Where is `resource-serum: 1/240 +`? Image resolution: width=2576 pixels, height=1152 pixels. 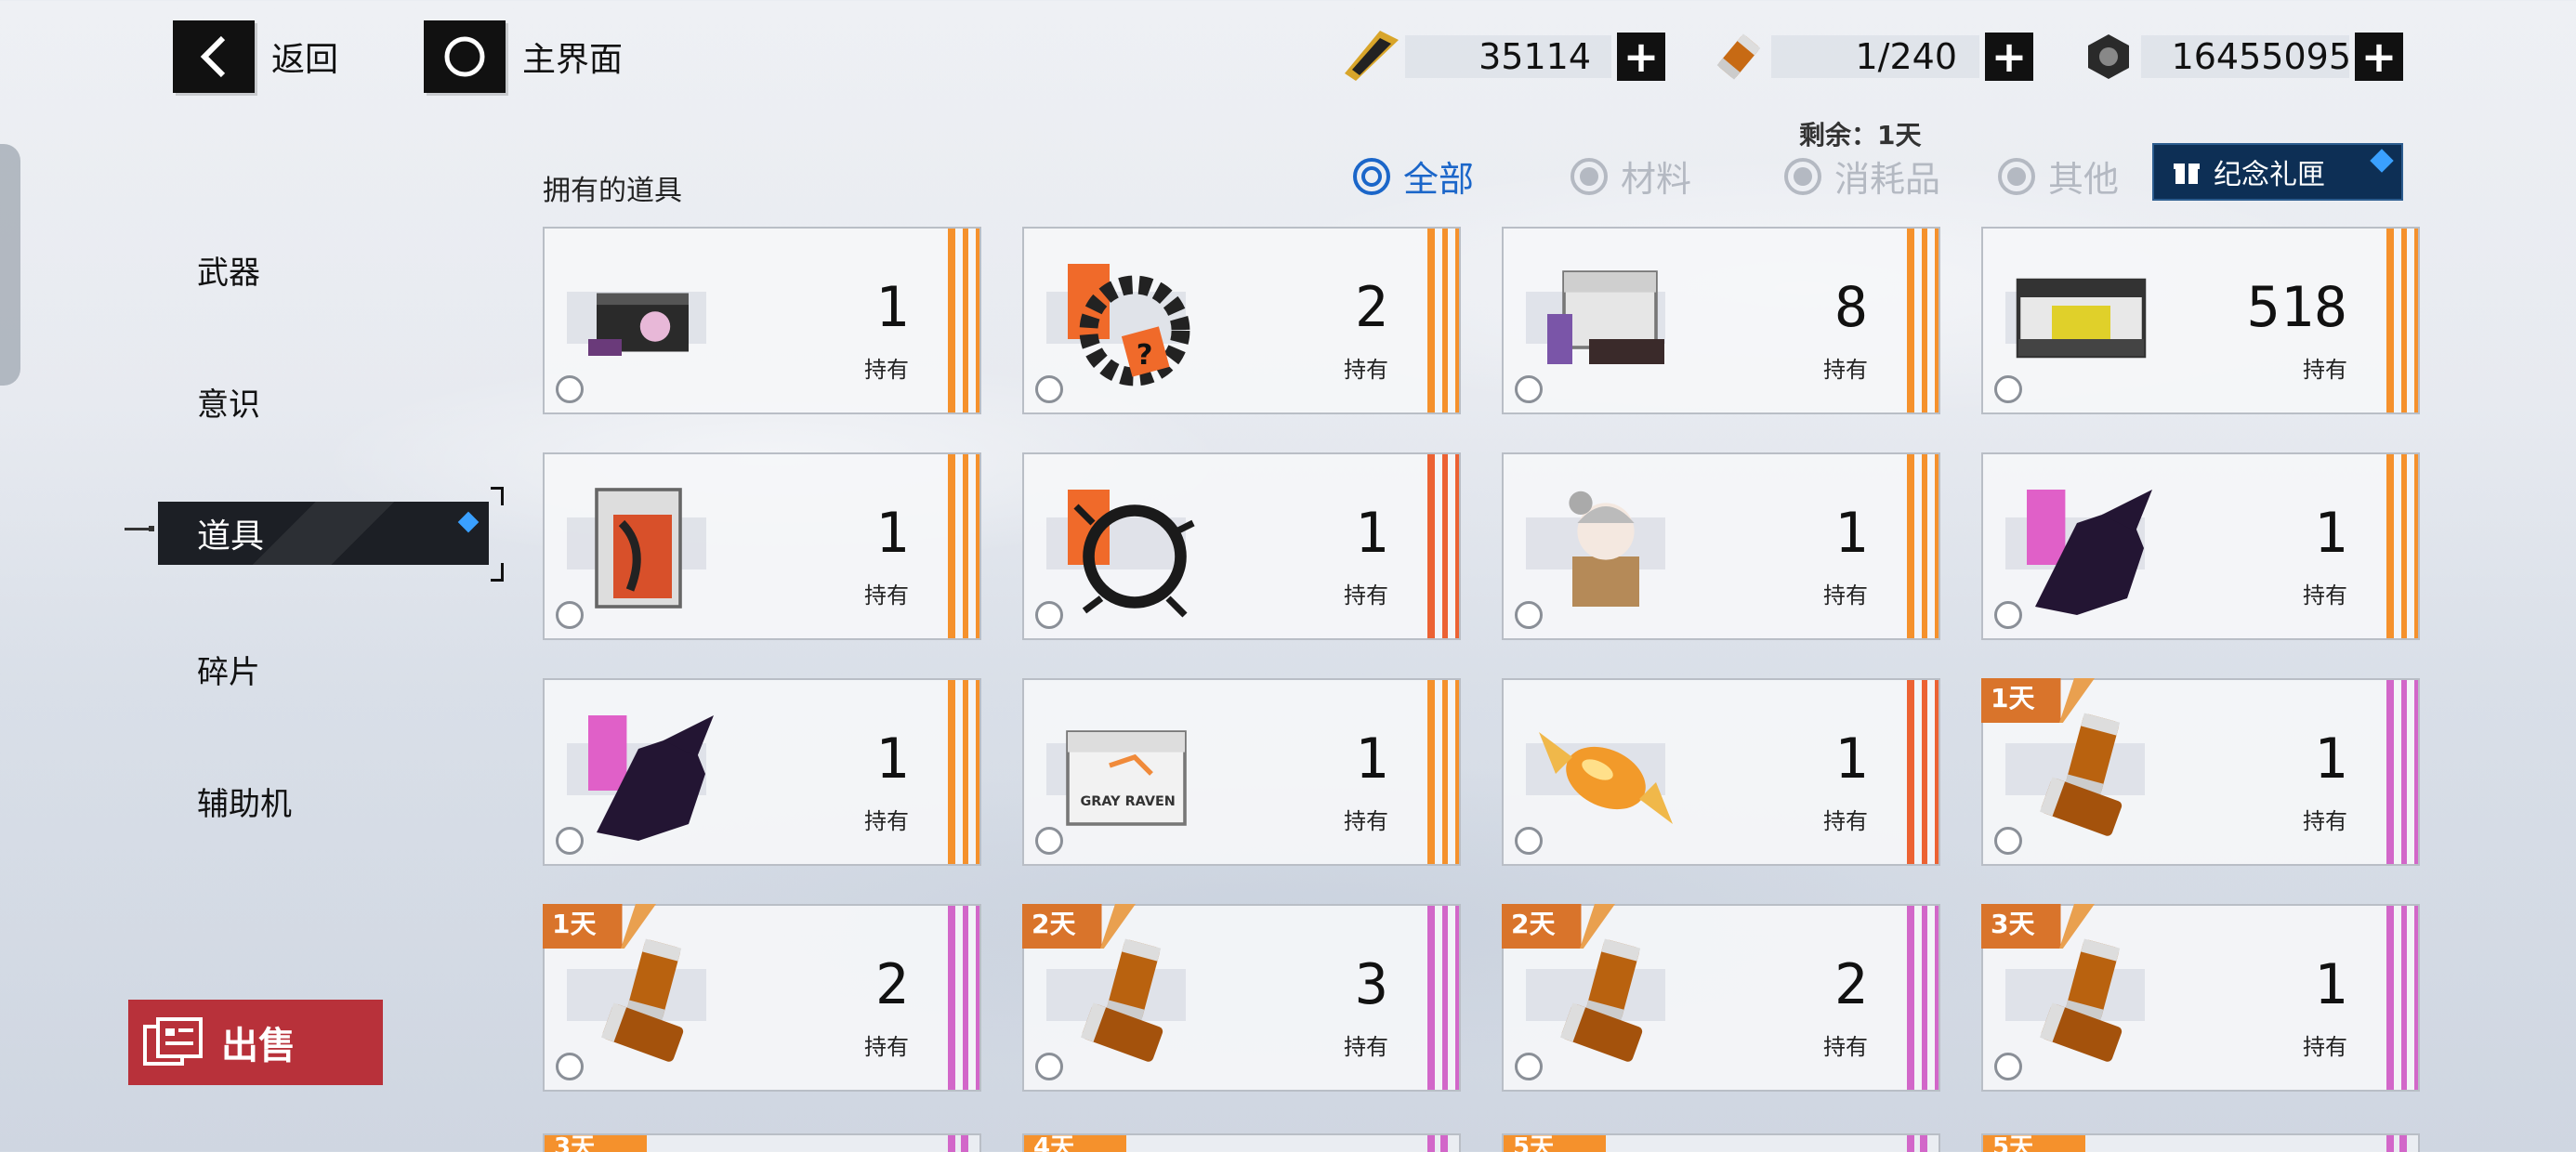
resource-serum: 1/240 + is located at coordinates (1870, 56).